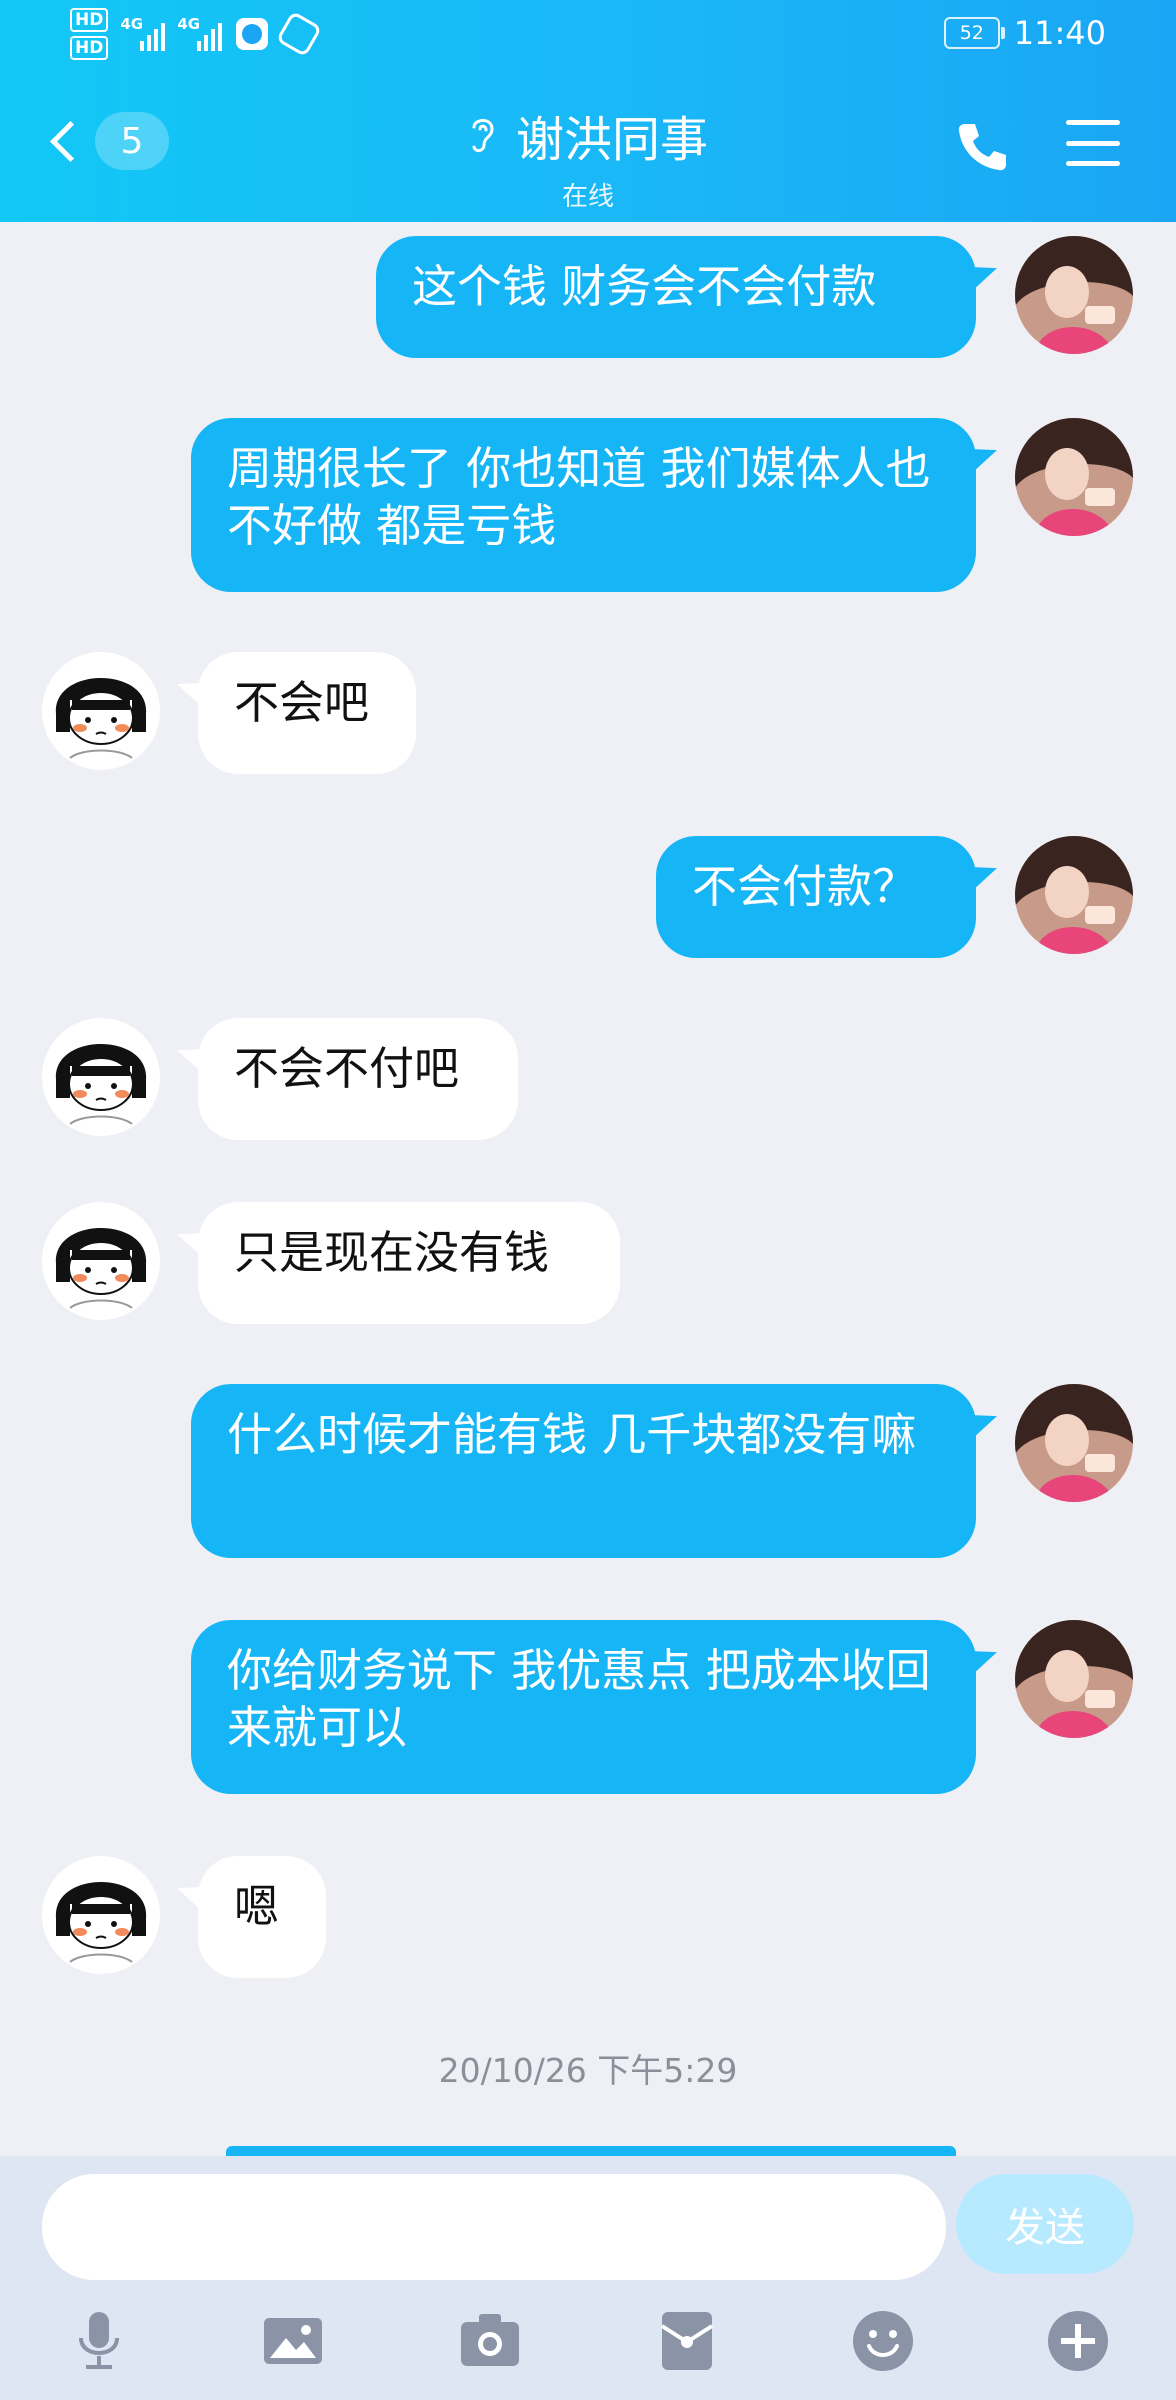  I want to click on status-time: 11:40, so click(1059, 33).